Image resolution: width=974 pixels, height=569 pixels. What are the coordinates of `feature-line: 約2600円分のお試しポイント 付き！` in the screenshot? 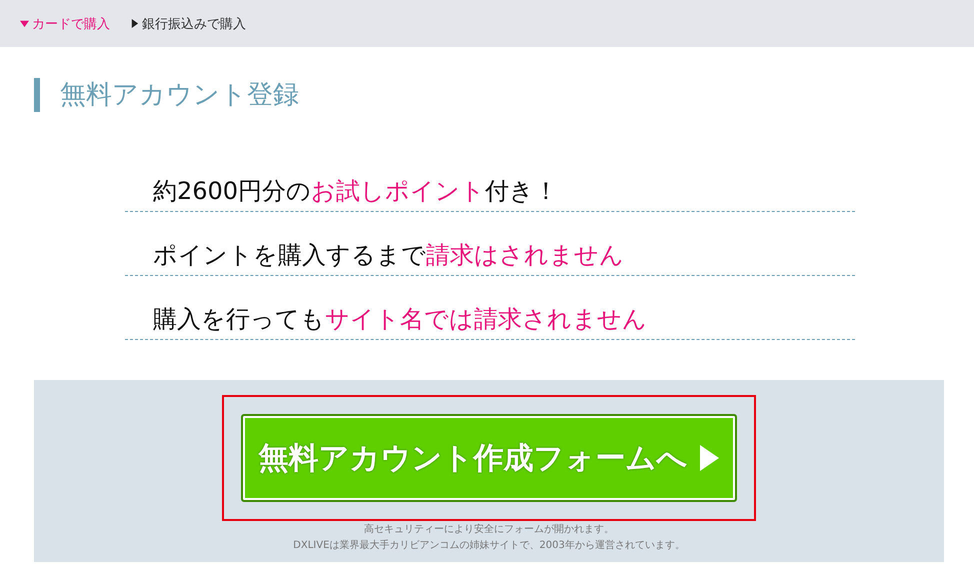 It's located at (490, 182).